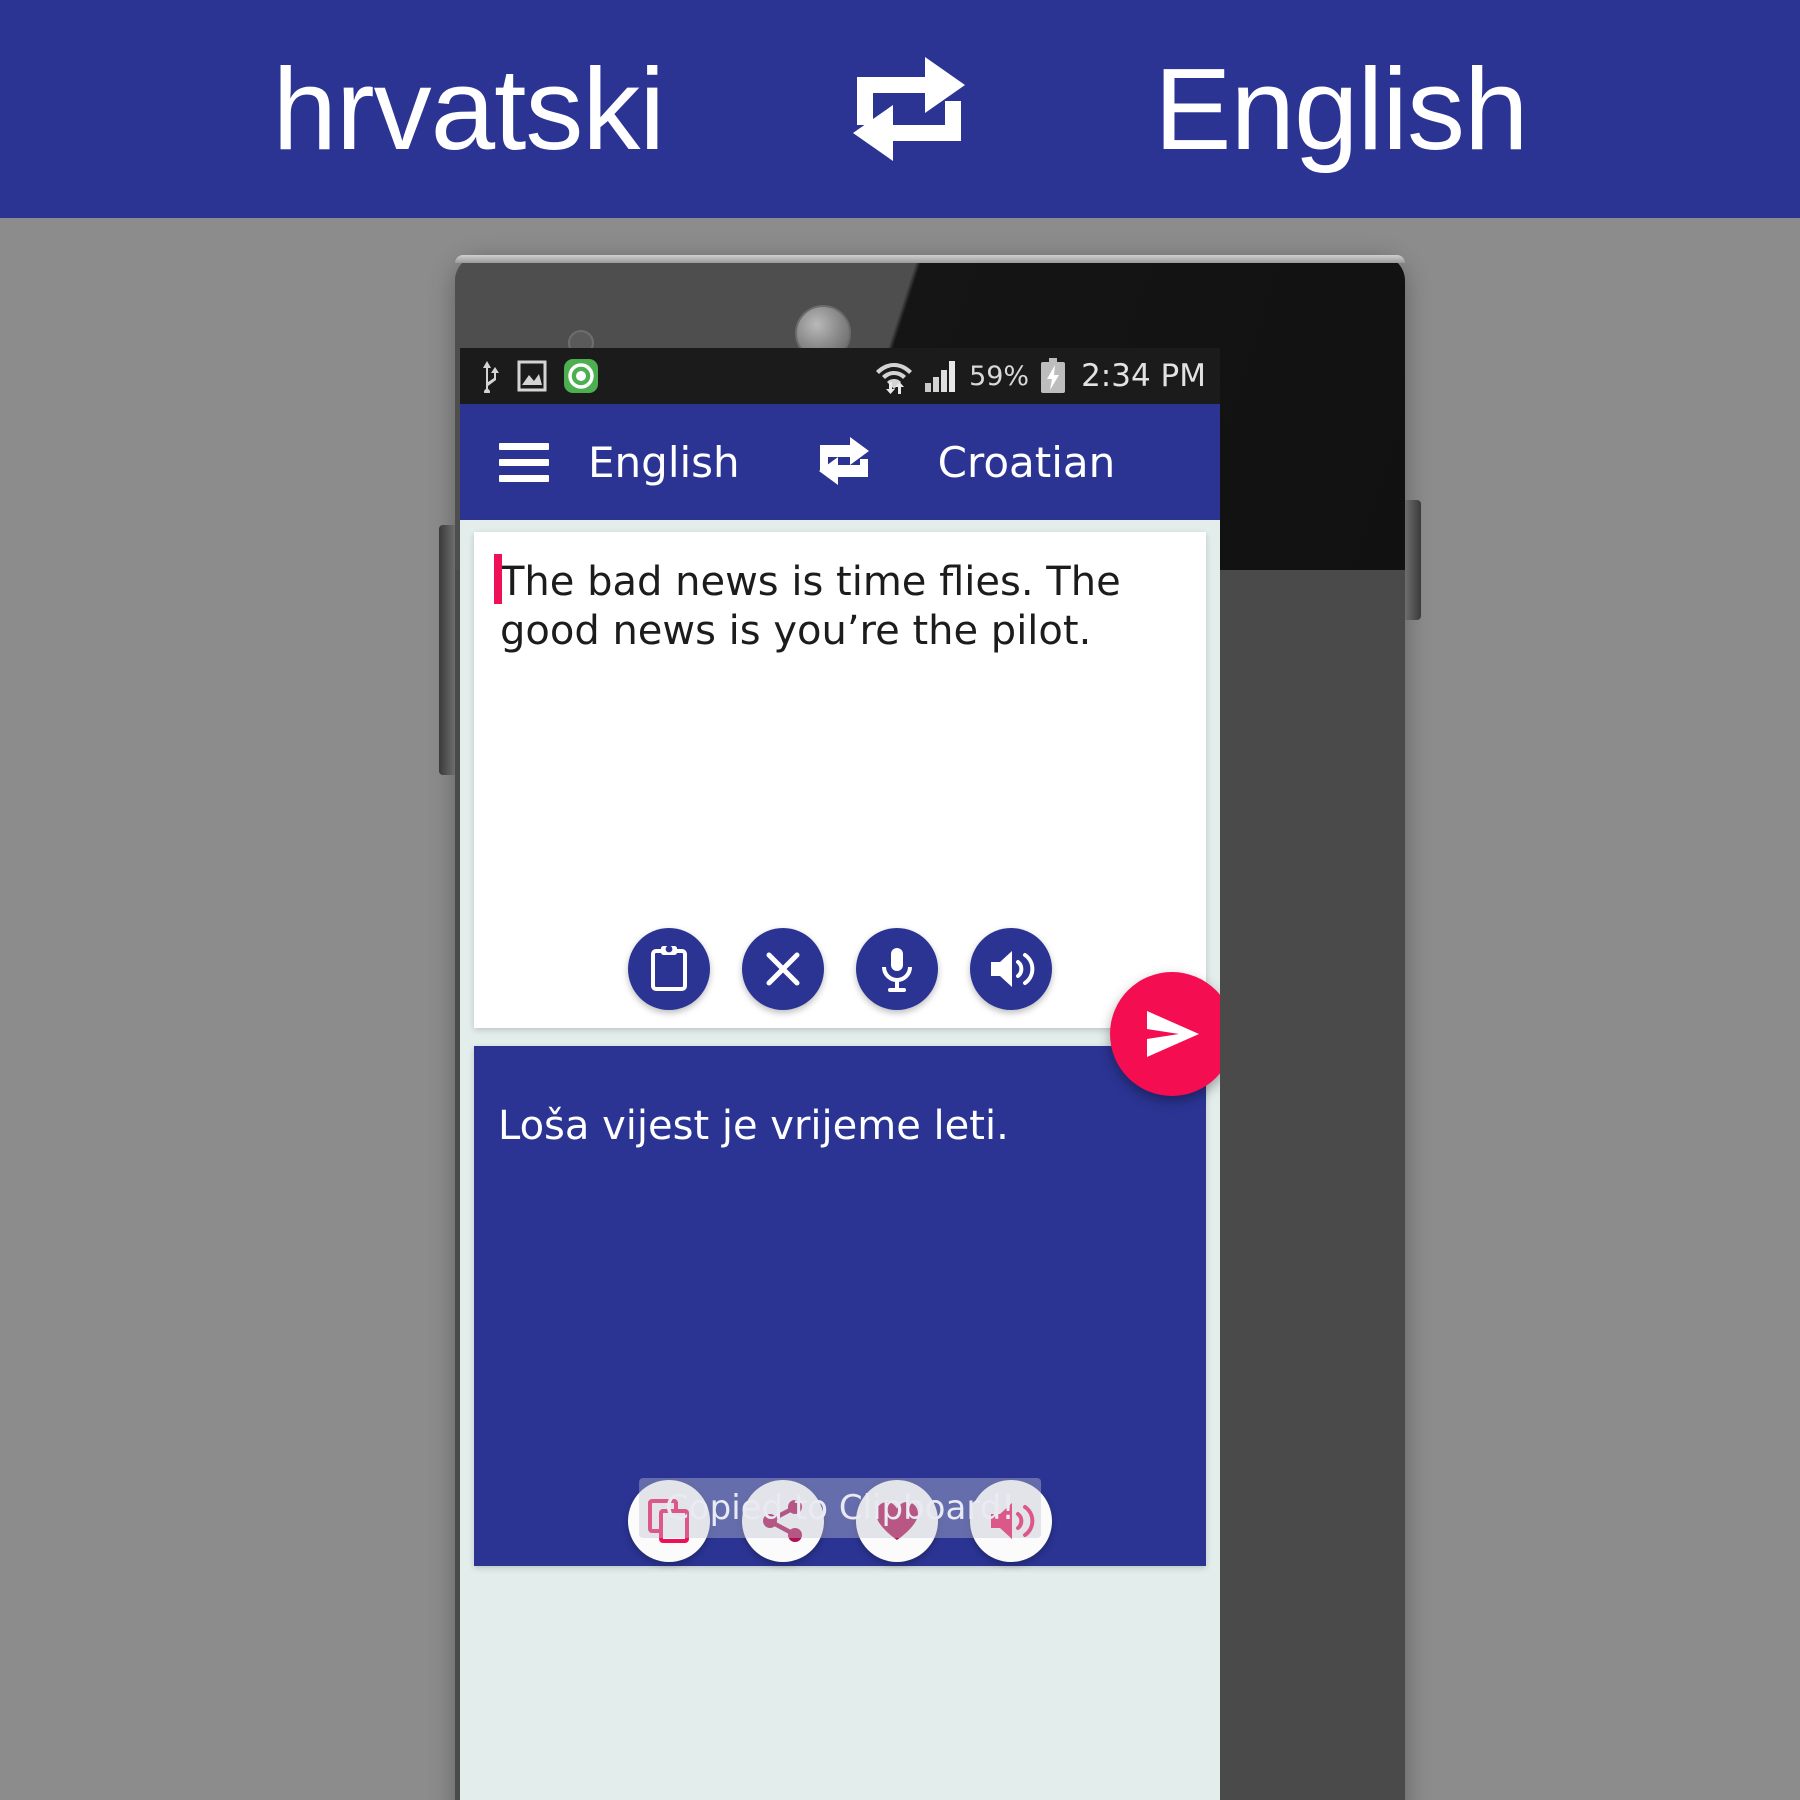 This screenshot has width=1800, height=1800. What do you see at coordinates (1173, 1034) in the screenshot?
I see `send-paper-plane-icon` at bounding box center [1173, 1034].